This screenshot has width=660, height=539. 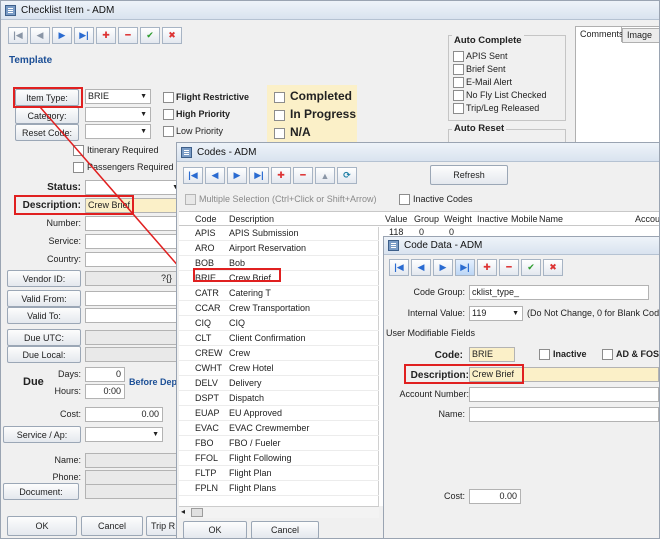 I want to click on name-input, so click(x=133, y=460).